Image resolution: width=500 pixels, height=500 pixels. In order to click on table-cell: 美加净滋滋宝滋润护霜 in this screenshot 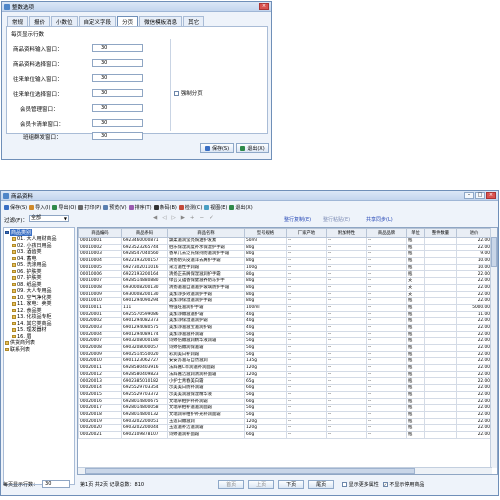, I will do `click(206, 327)`.